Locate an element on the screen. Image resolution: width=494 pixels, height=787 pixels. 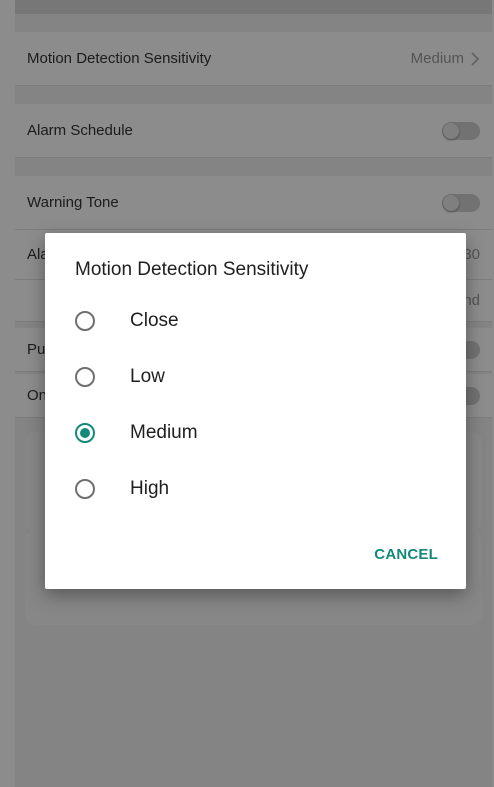
dialog-title: Motion Detection Sensitivity is located at coordinates (192, 269).